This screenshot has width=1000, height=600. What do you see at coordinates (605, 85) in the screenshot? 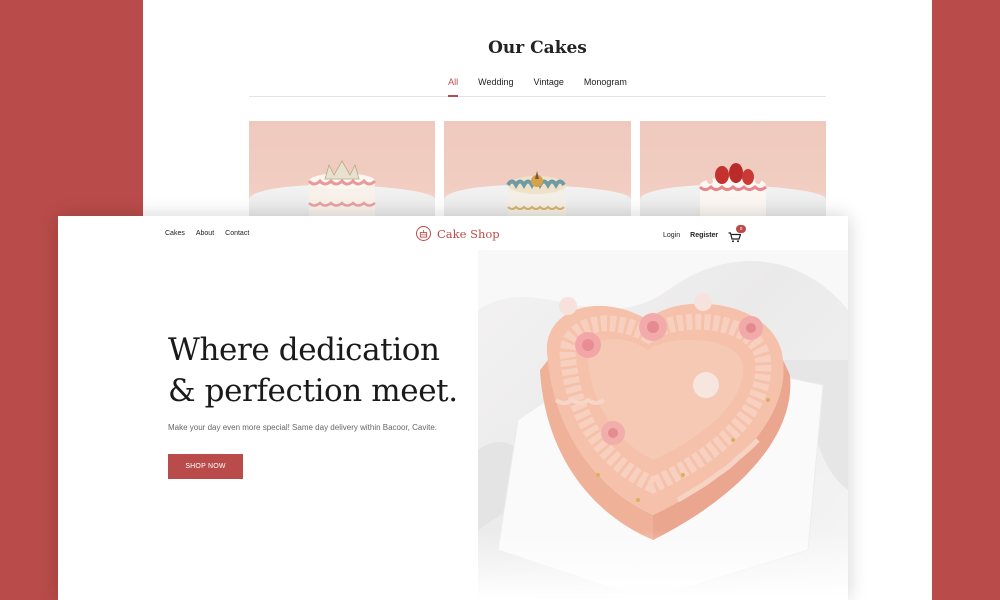
I see `tab-monogram: Monogram` at bounding box center [605, 85].